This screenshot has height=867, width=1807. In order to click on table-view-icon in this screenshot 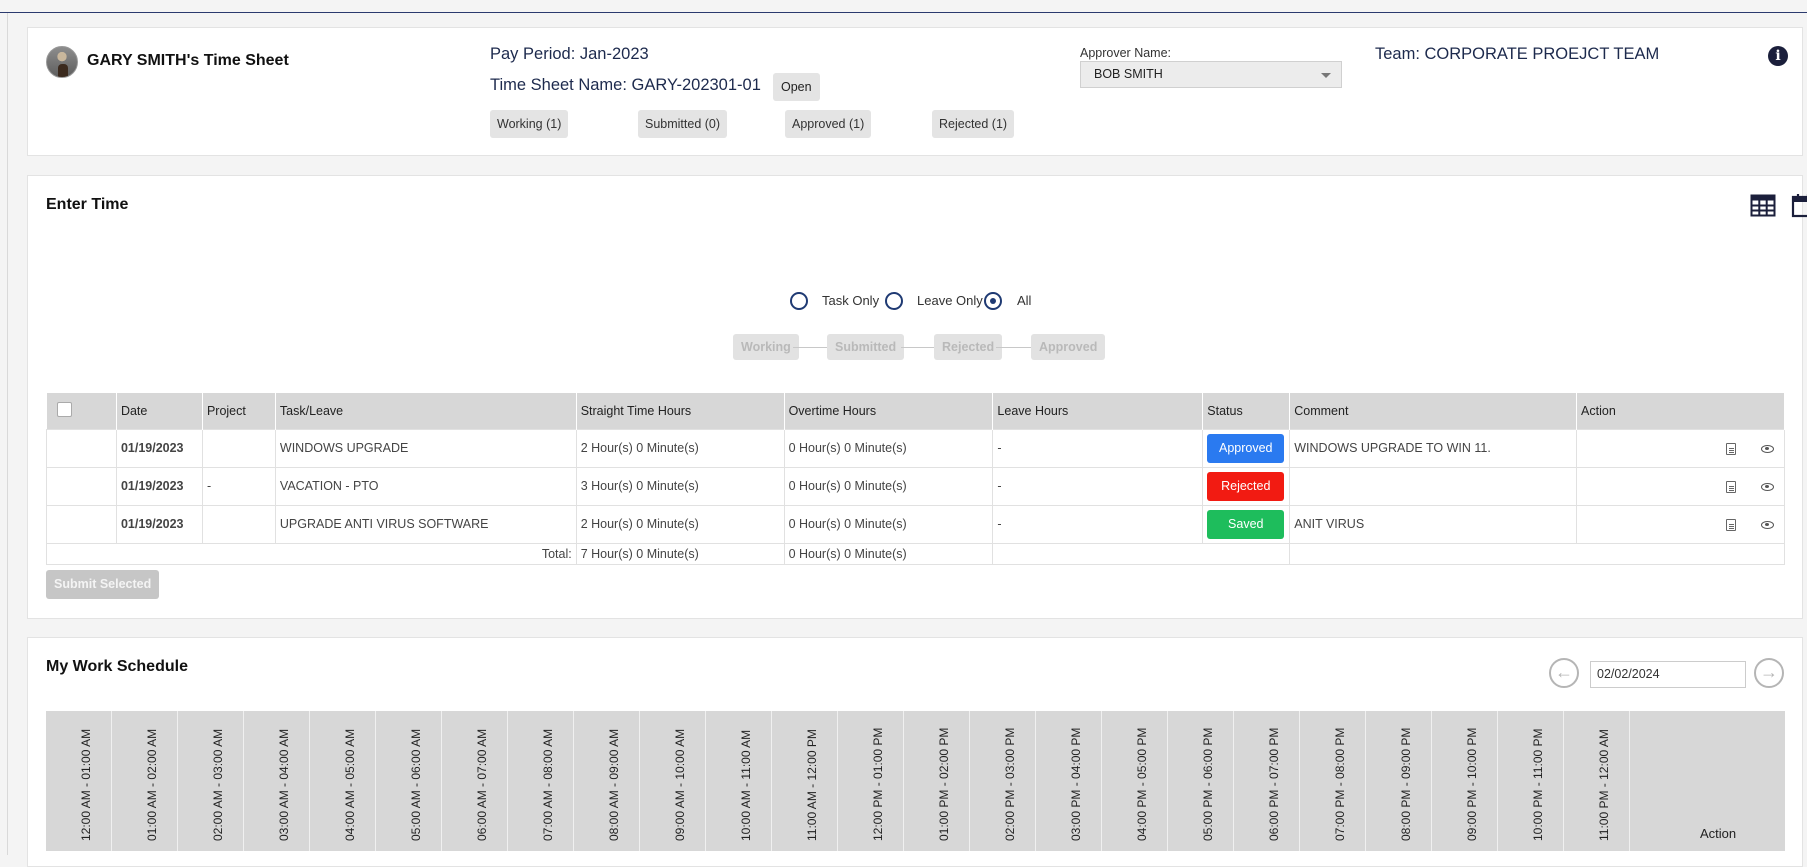, I will do `click(1763, 205)`.